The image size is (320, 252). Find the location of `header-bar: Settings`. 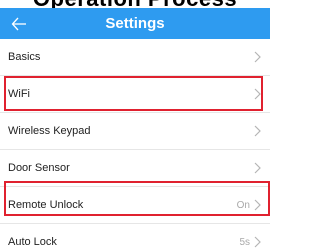

header-bar: Settings is located at coordinates (135, 23).